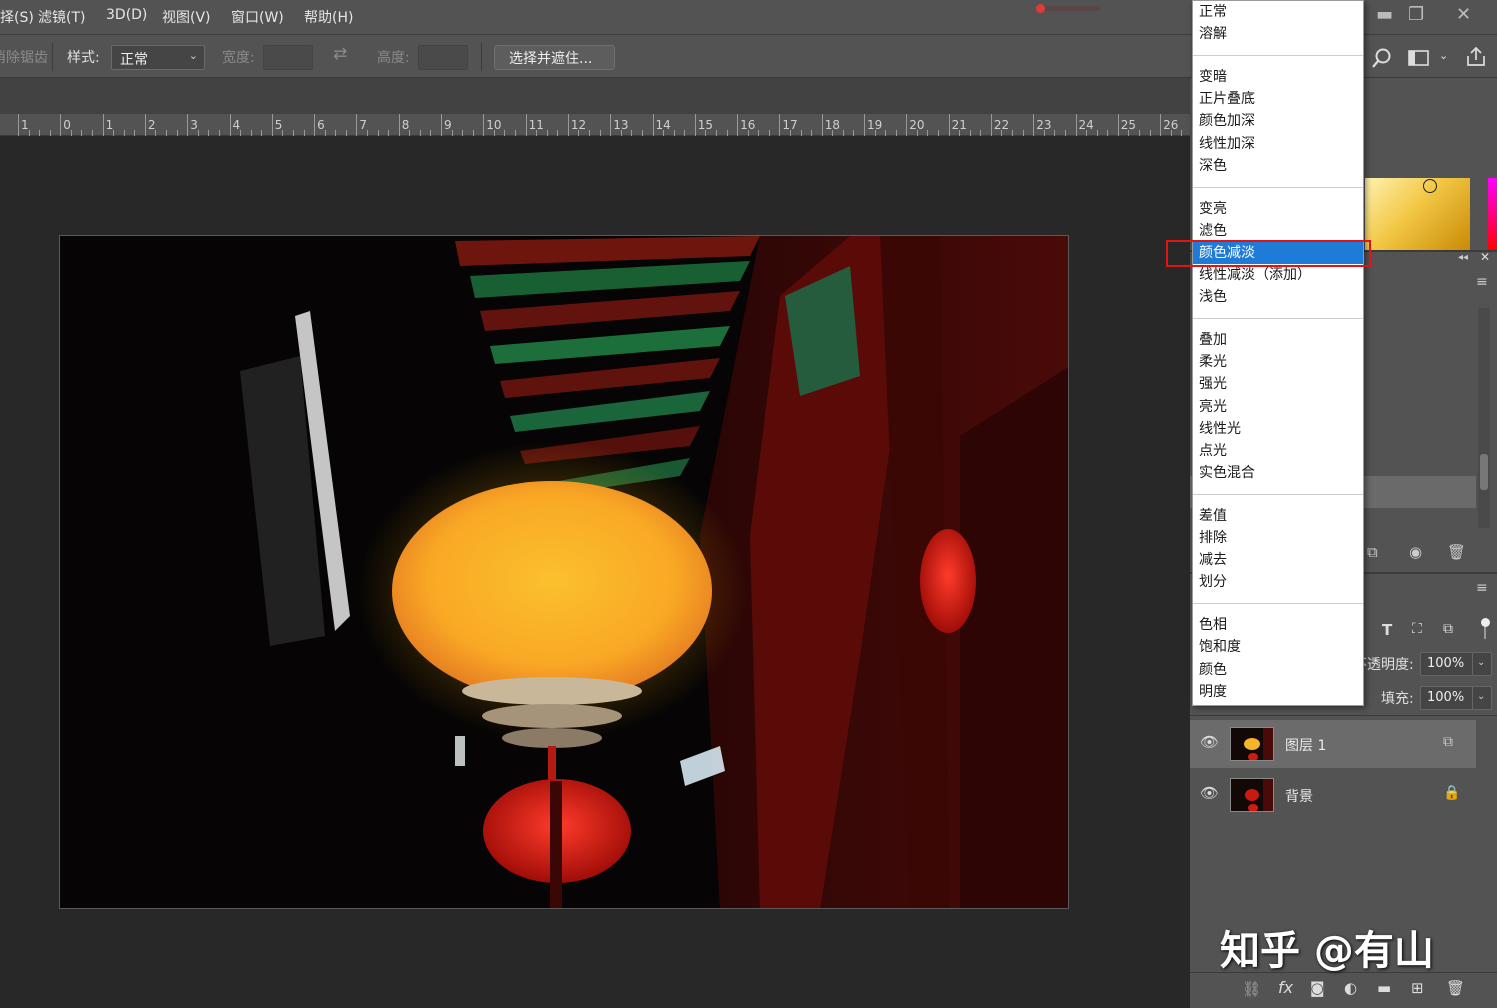  Describe the element at coordinates (1417, 988) in the screenshot. I see `new-layer-icon: ⊞` at that location.